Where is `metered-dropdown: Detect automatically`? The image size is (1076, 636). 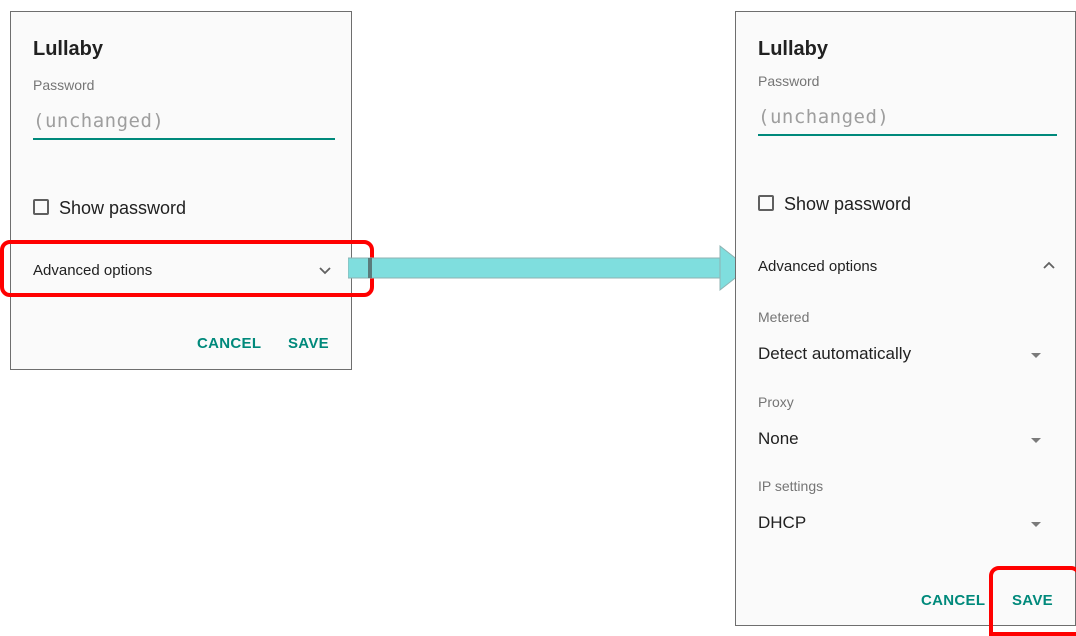 metered-dropdown: Detect automatically is located at coordinates (905, 354).